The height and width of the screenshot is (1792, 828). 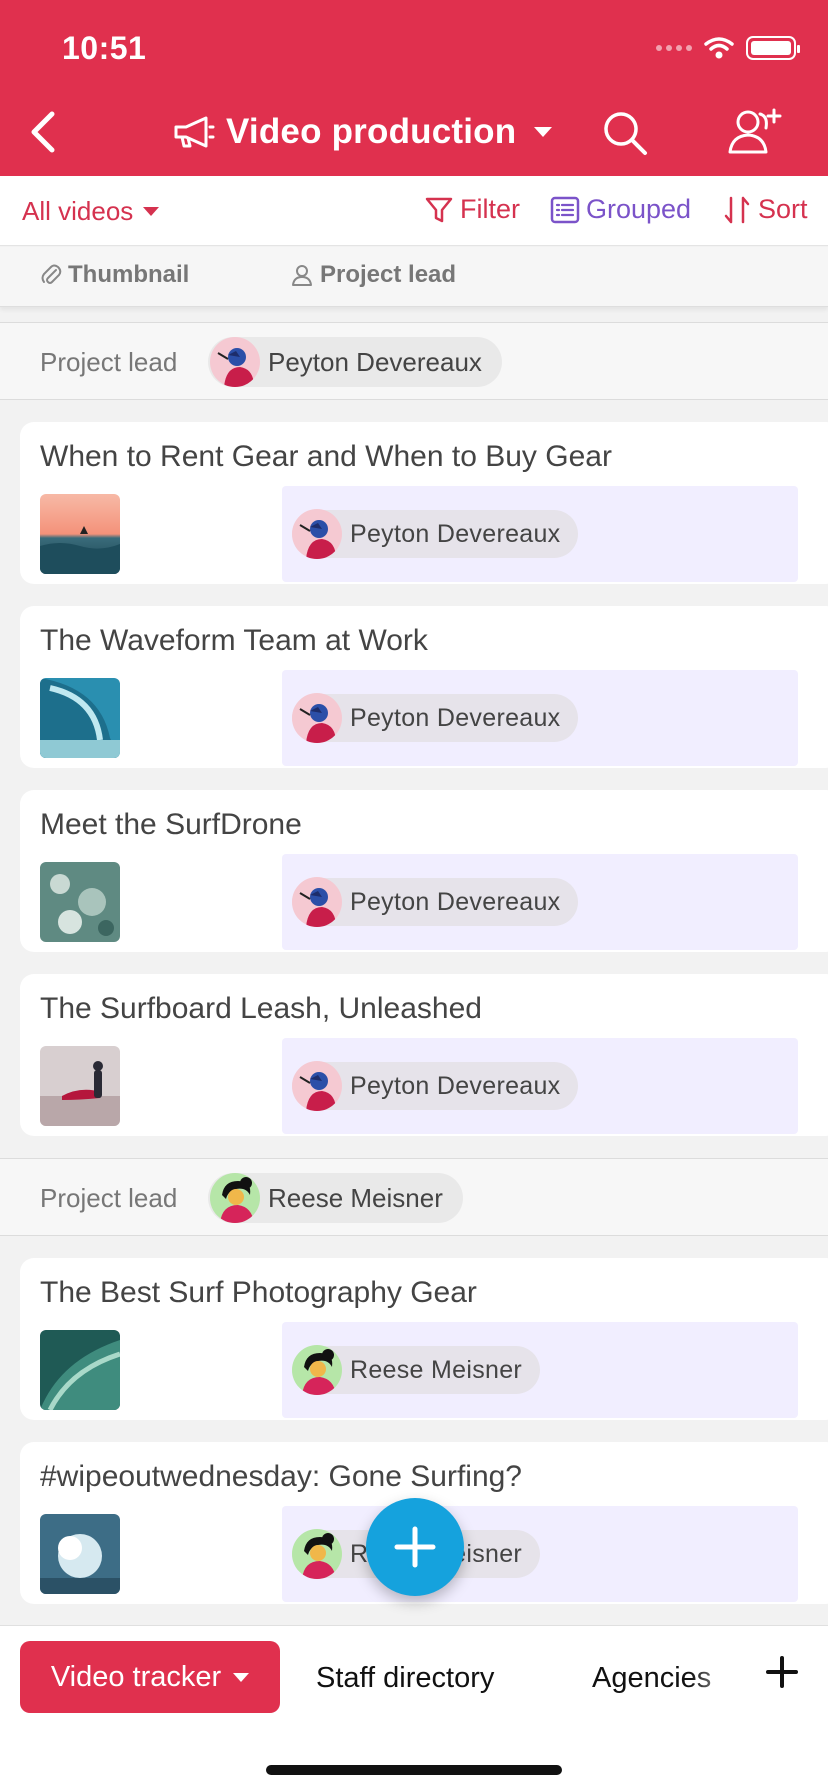 I want to click on base-title-dropdown: Video production, so click(x=362, y=132).